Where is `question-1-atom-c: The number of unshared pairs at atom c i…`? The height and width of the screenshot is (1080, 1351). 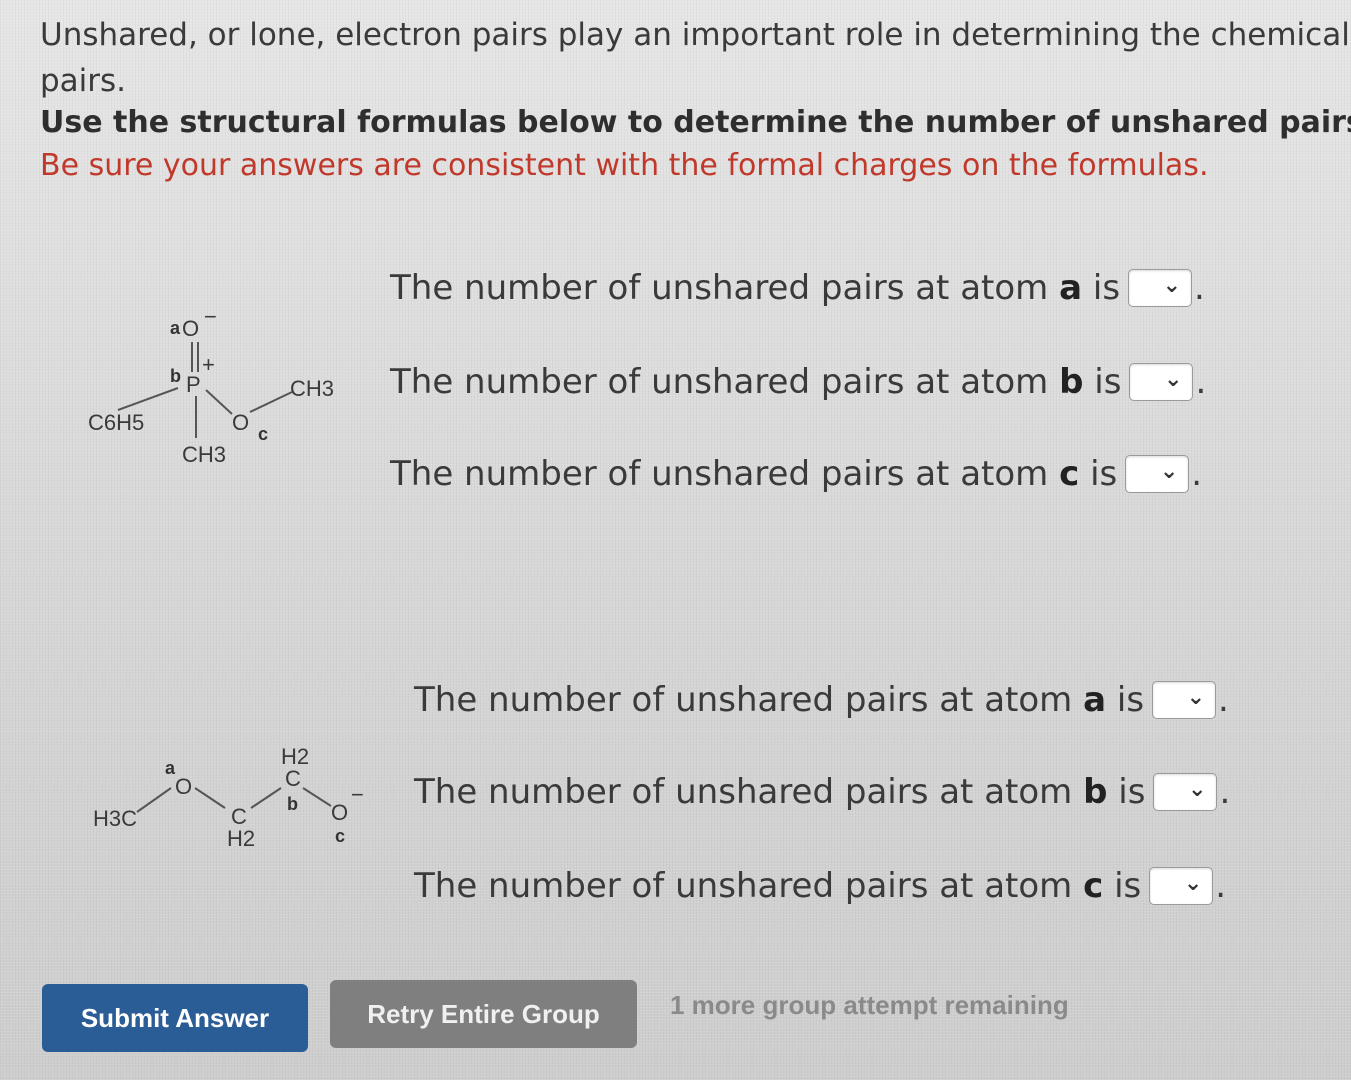
question-1-atom-c: The number of unshared pairs at atom c i… is located at coordinates (796, 474).